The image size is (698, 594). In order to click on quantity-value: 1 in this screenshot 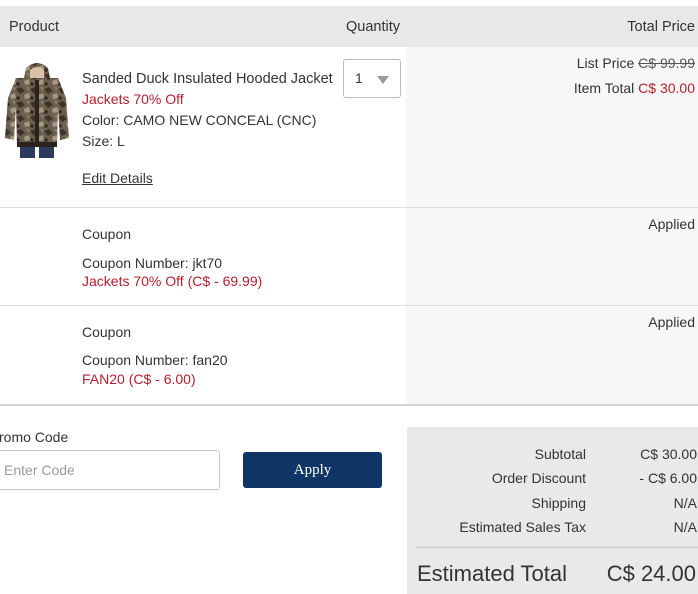, I will do `click(359, 78)`.